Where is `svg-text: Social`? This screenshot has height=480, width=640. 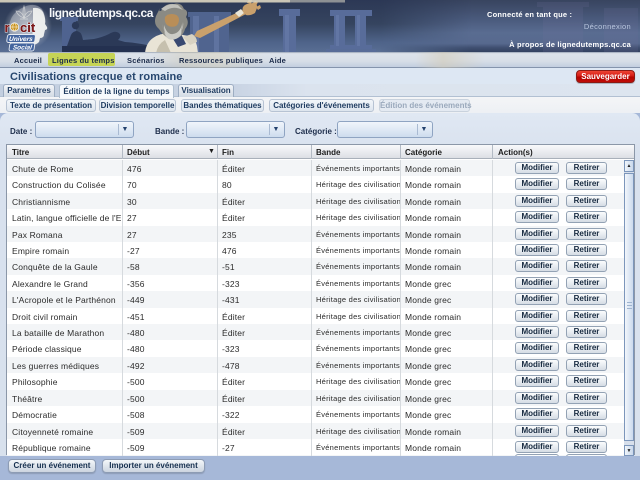
svg-text: Social is located at coordinates (22, 47).